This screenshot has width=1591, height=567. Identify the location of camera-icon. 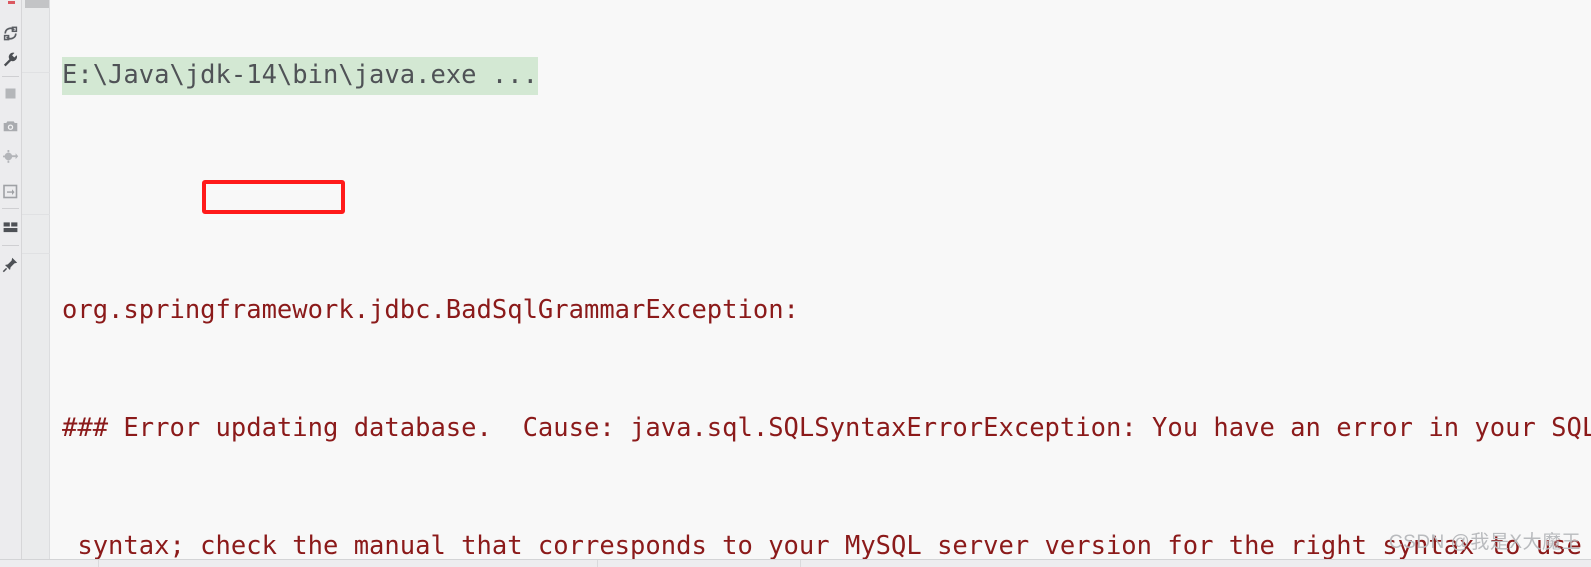
(10, 126).